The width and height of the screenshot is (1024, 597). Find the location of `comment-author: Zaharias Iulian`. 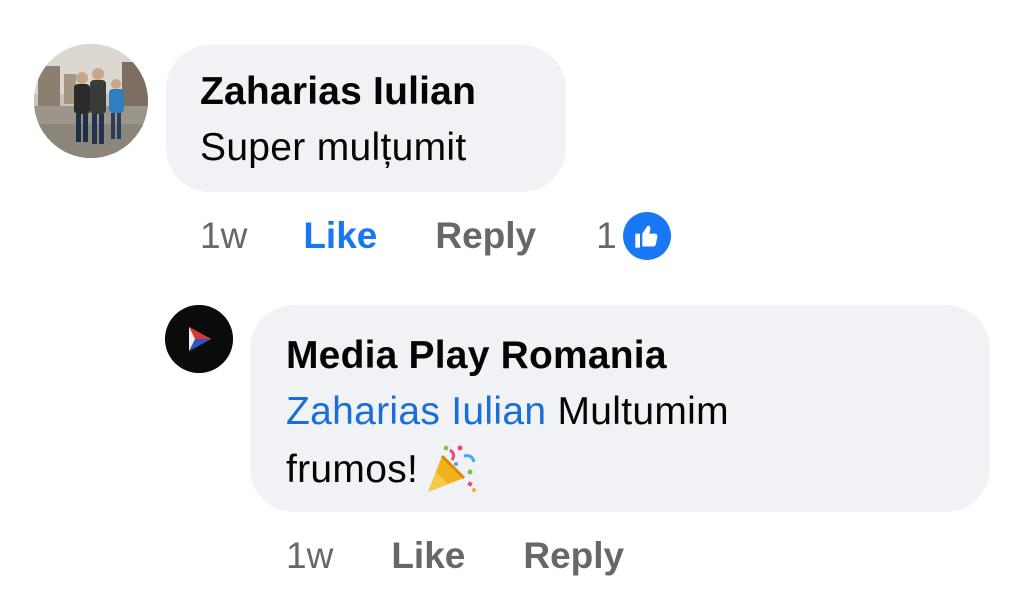

comment-author: Zaharias Iulian is located at coordinates (383, 92).